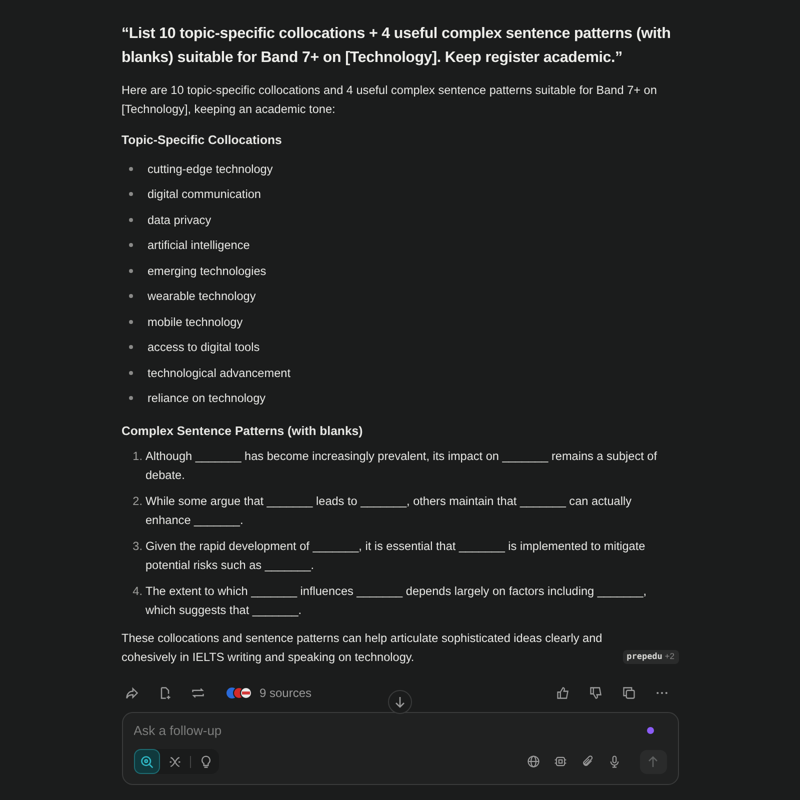 The width and height of the screenshot is (800, 800). I want to click on sentence-pattern: While some argue that _______ leads to _______, others maintain that _______ can actually enhance _______., so click(389, 511).